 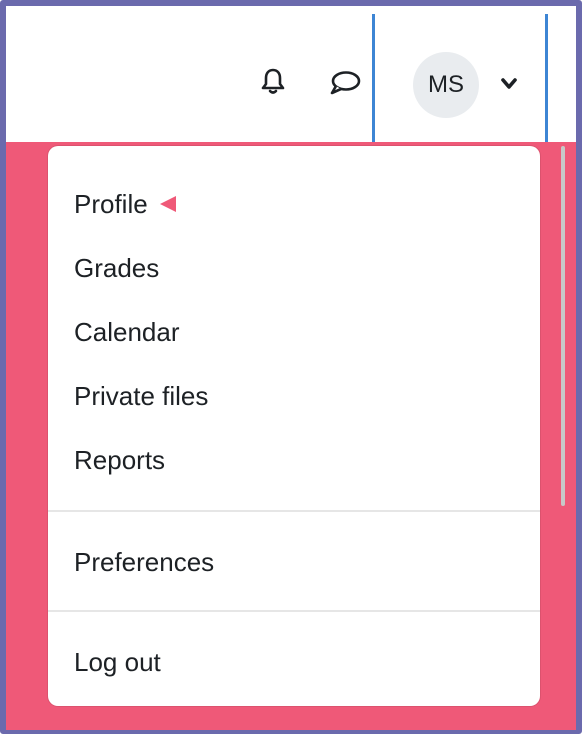 I want to click on menu-item-label: Log out, so click(x=117, y=662).